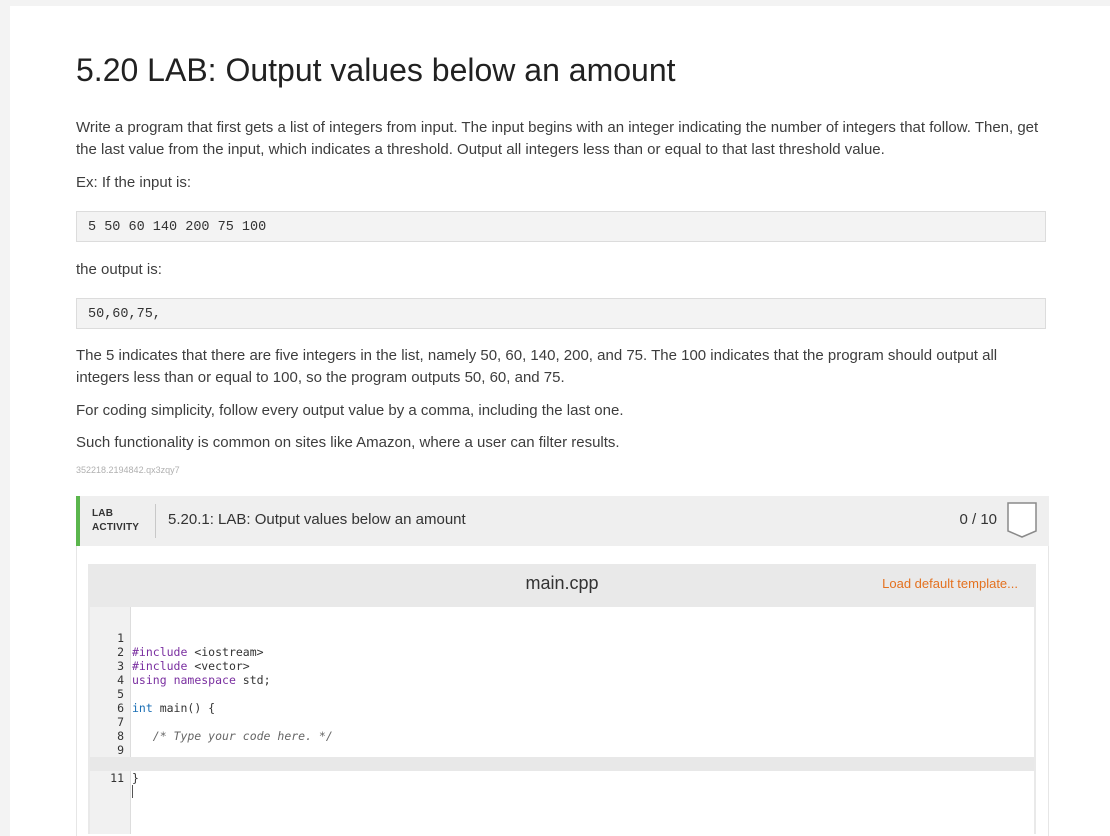 Image resolution: width=1110 pixels, height=836 pixels. Describe the element at coordinates (562, 777) in the screenshot. I see `code-line-active: 11` at that location.